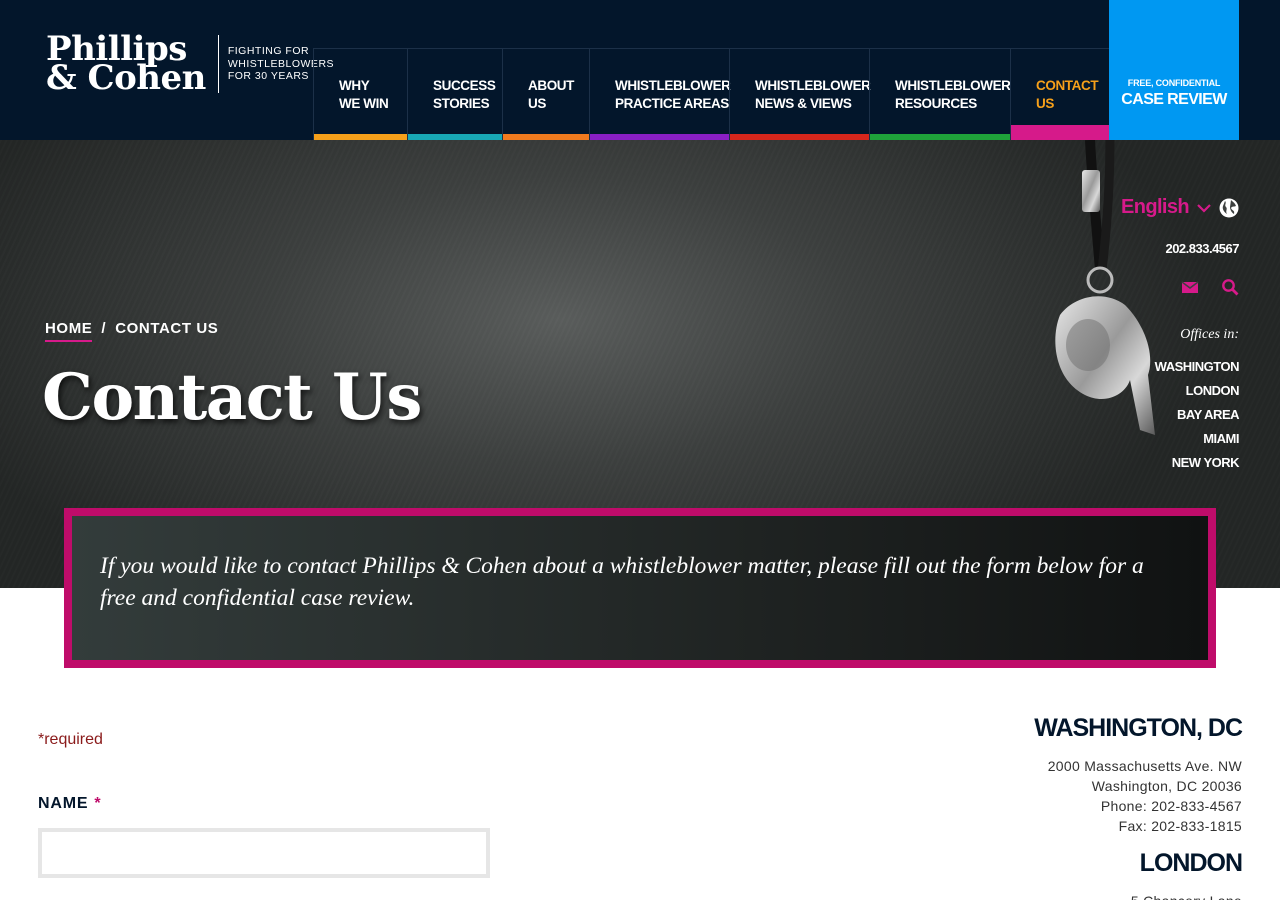 Image resolution: width=1280 pixels, height=900 pixels. What do you see at coordinates (1204, 208) in the screenshot?
I see `chevron-down-icon` at bounding box center [1204, 208].